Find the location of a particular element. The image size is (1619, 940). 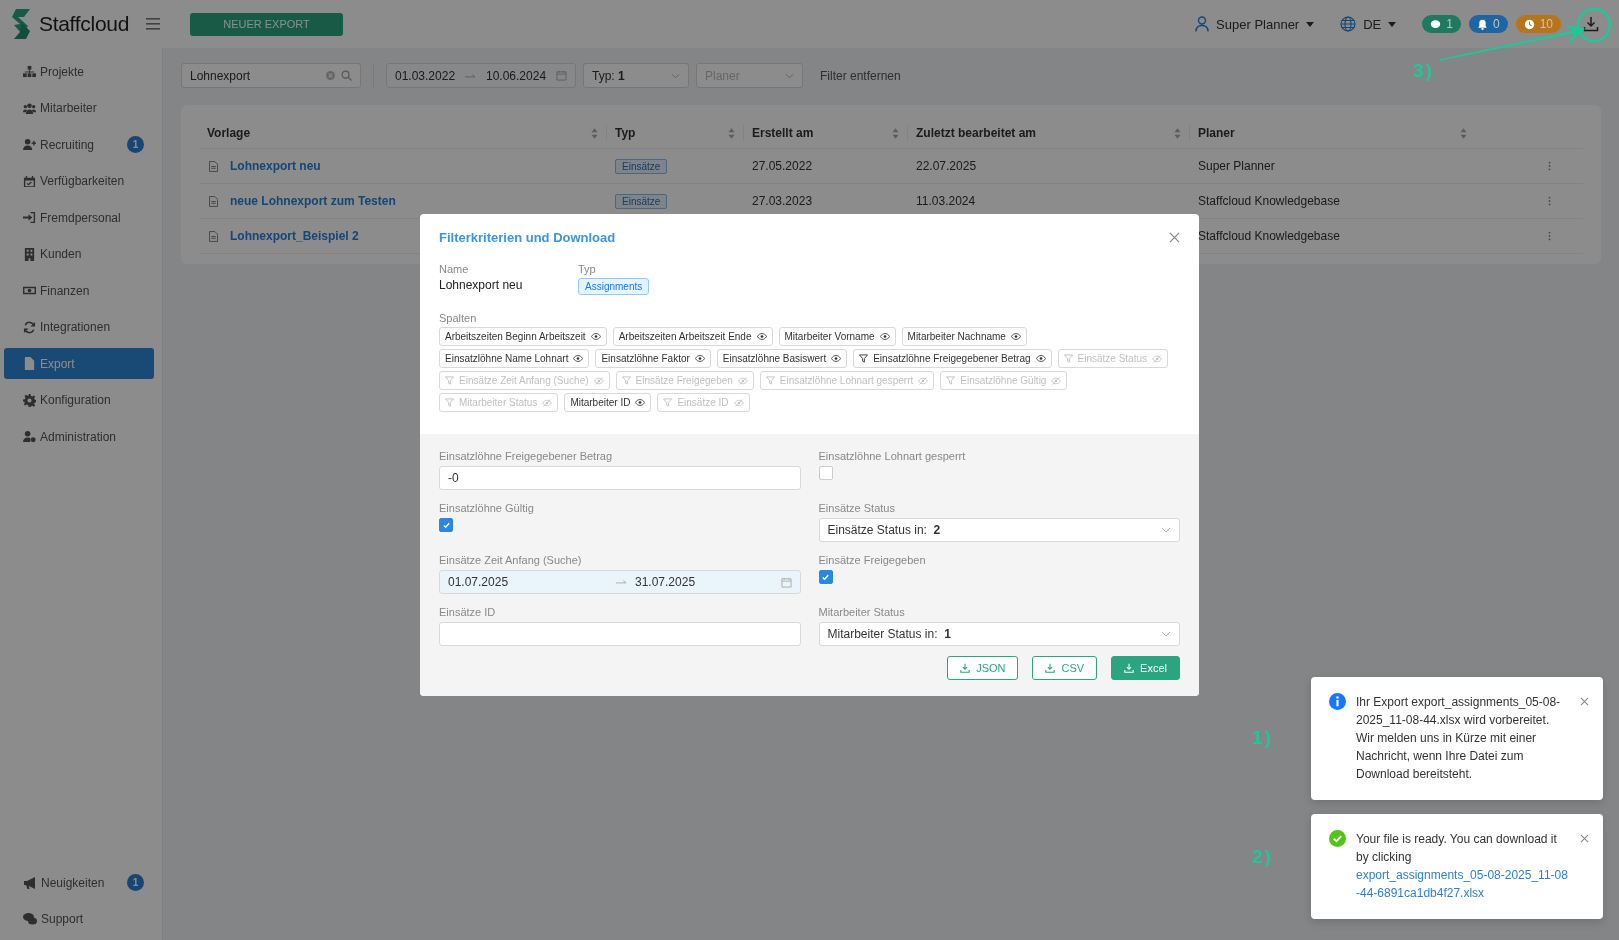

column-chip: Arbeitszeiten Arbeitszeit Ende is located at coordinates (692, 336).